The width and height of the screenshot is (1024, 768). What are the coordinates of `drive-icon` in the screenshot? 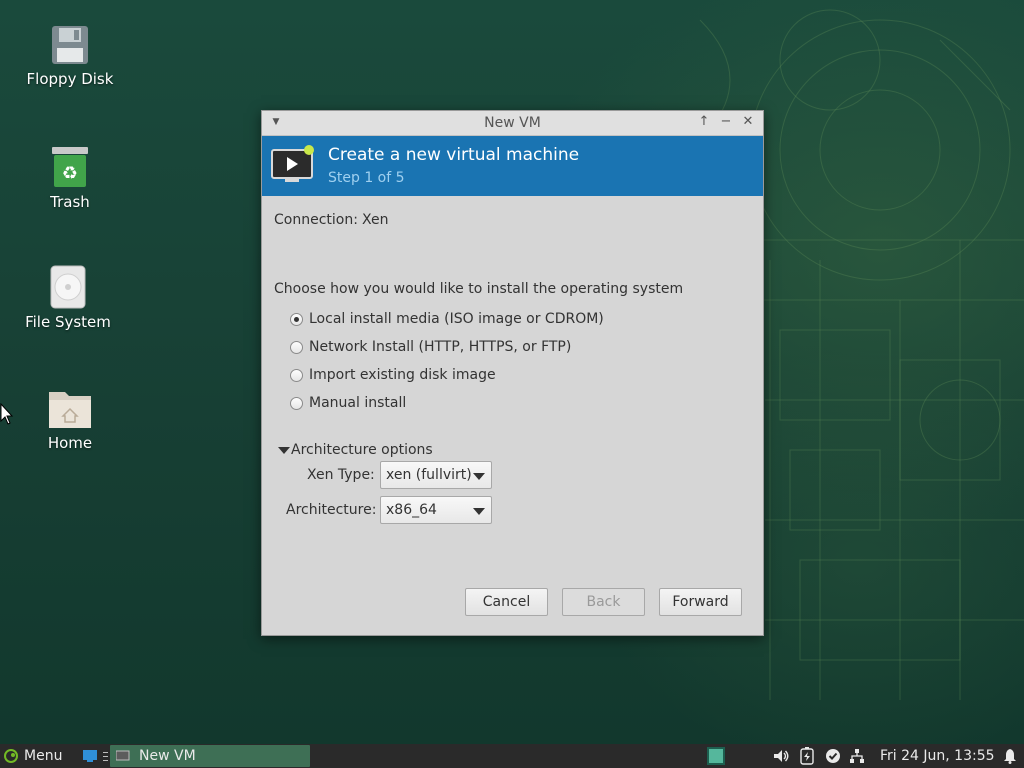 It's located at (68, 287).